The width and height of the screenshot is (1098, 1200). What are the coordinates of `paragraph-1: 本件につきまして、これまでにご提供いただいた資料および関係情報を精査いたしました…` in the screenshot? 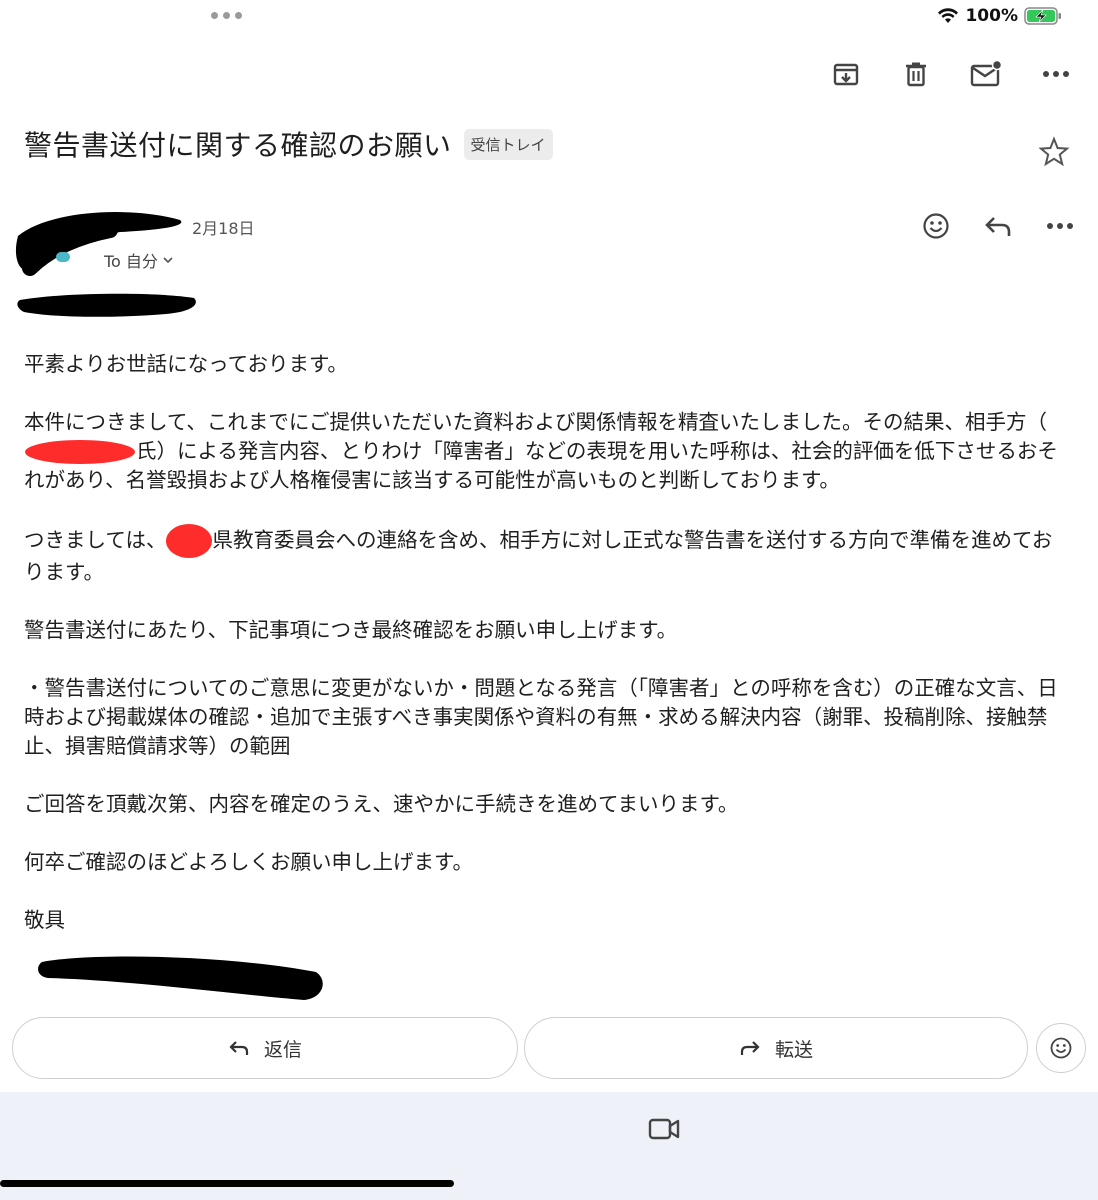 It's located at (544, 451).